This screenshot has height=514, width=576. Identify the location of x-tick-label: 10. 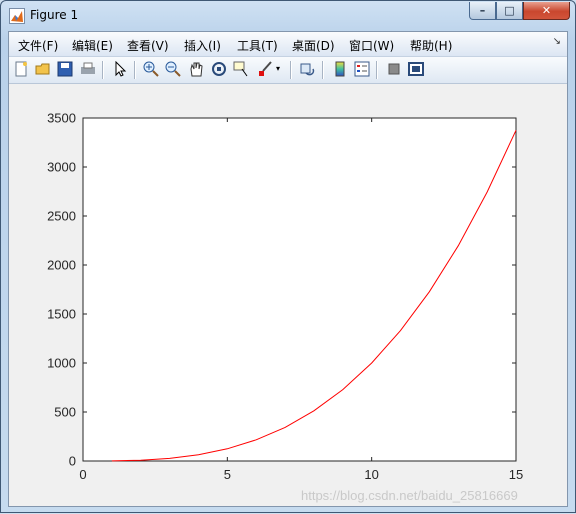
(371, 474).